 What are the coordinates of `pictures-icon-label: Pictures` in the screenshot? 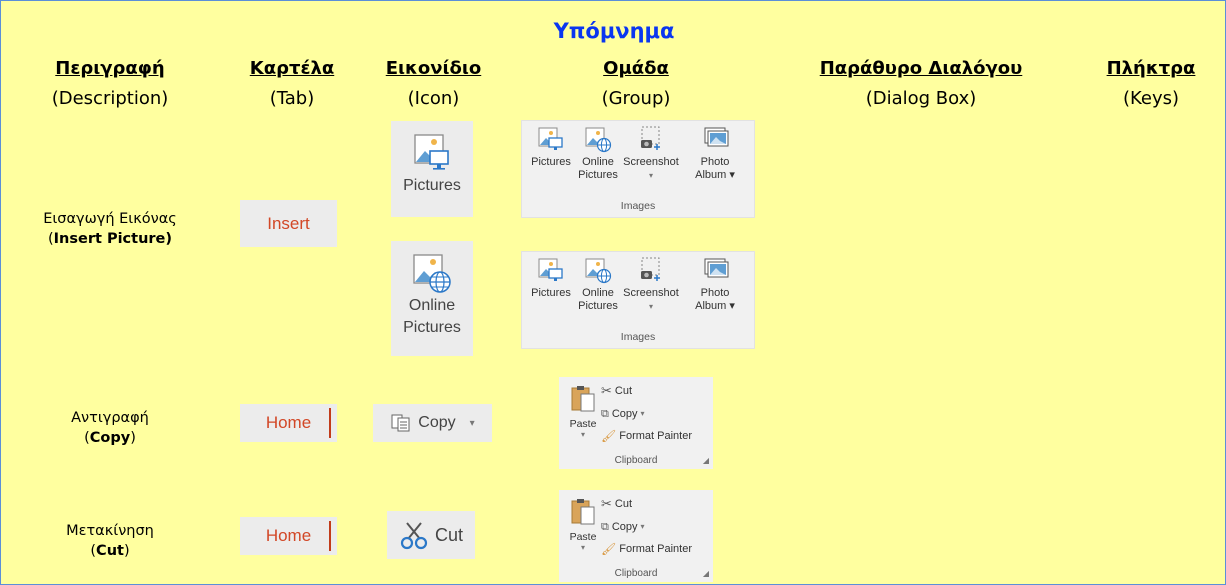 It's located at (432, 185).